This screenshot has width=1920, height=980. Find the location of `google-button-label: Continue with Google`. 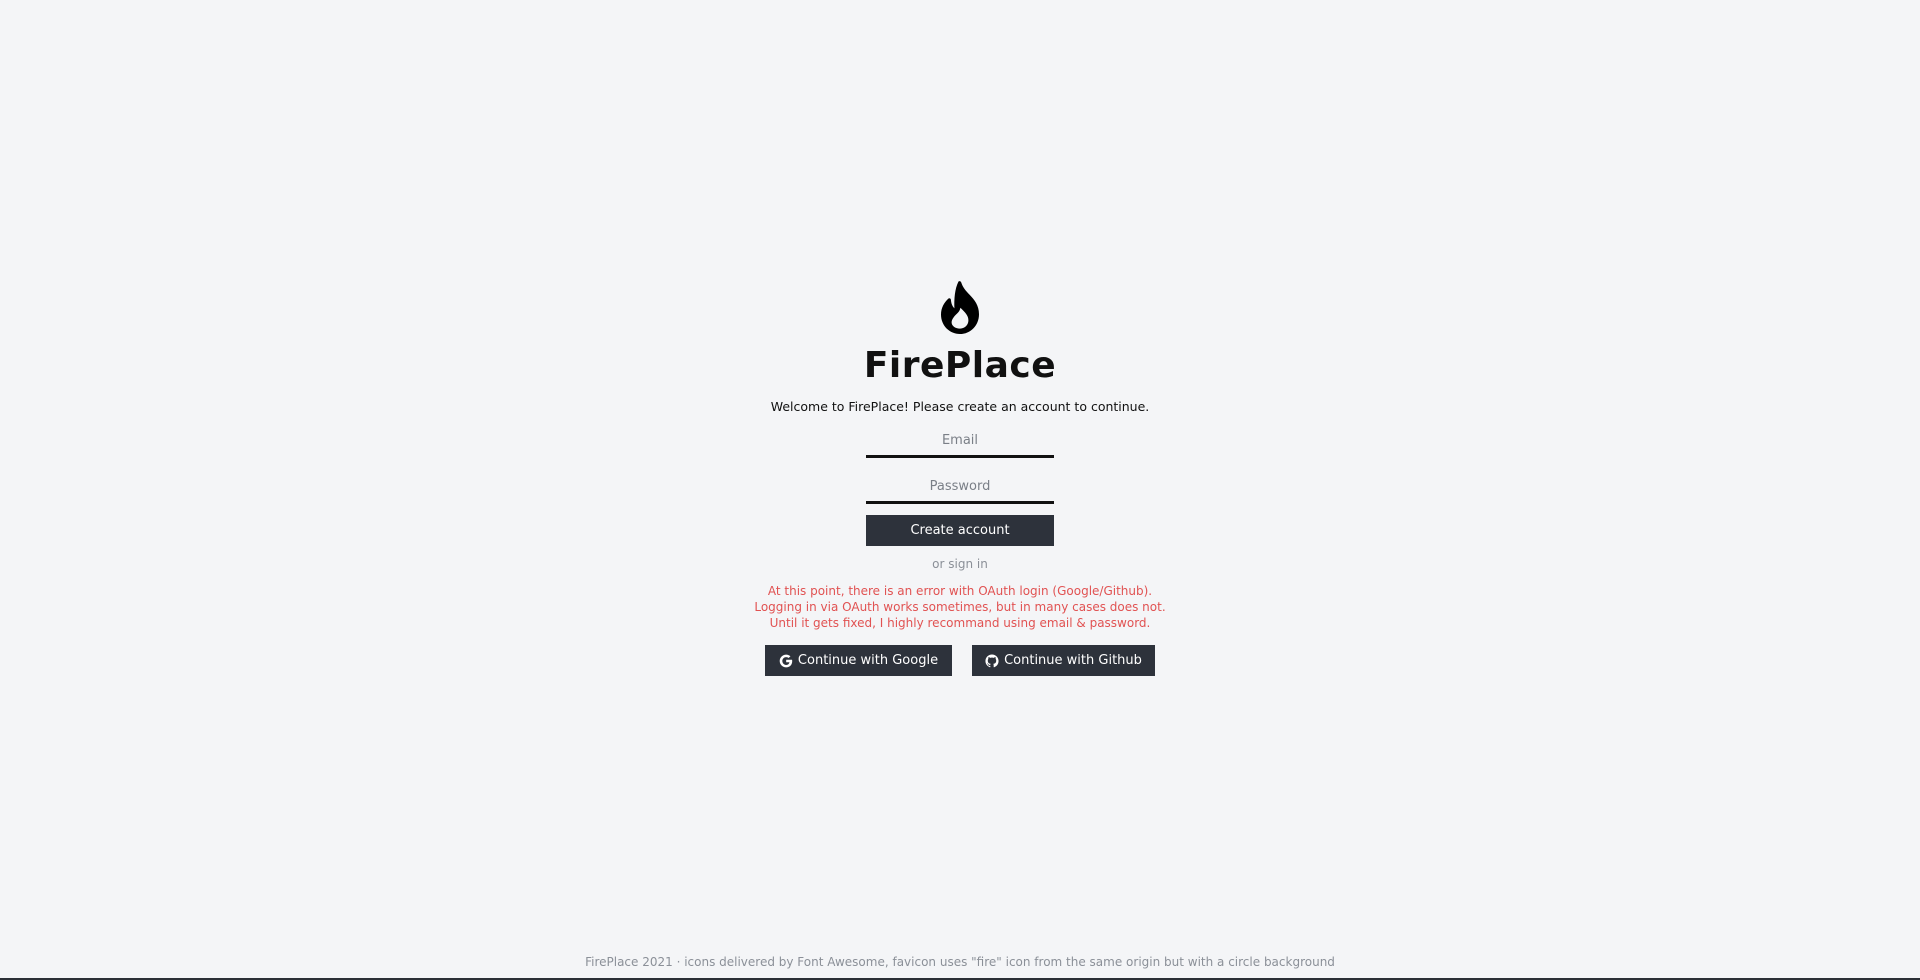

google-button-label: Continue with Google is located at coordinates (868, 660).